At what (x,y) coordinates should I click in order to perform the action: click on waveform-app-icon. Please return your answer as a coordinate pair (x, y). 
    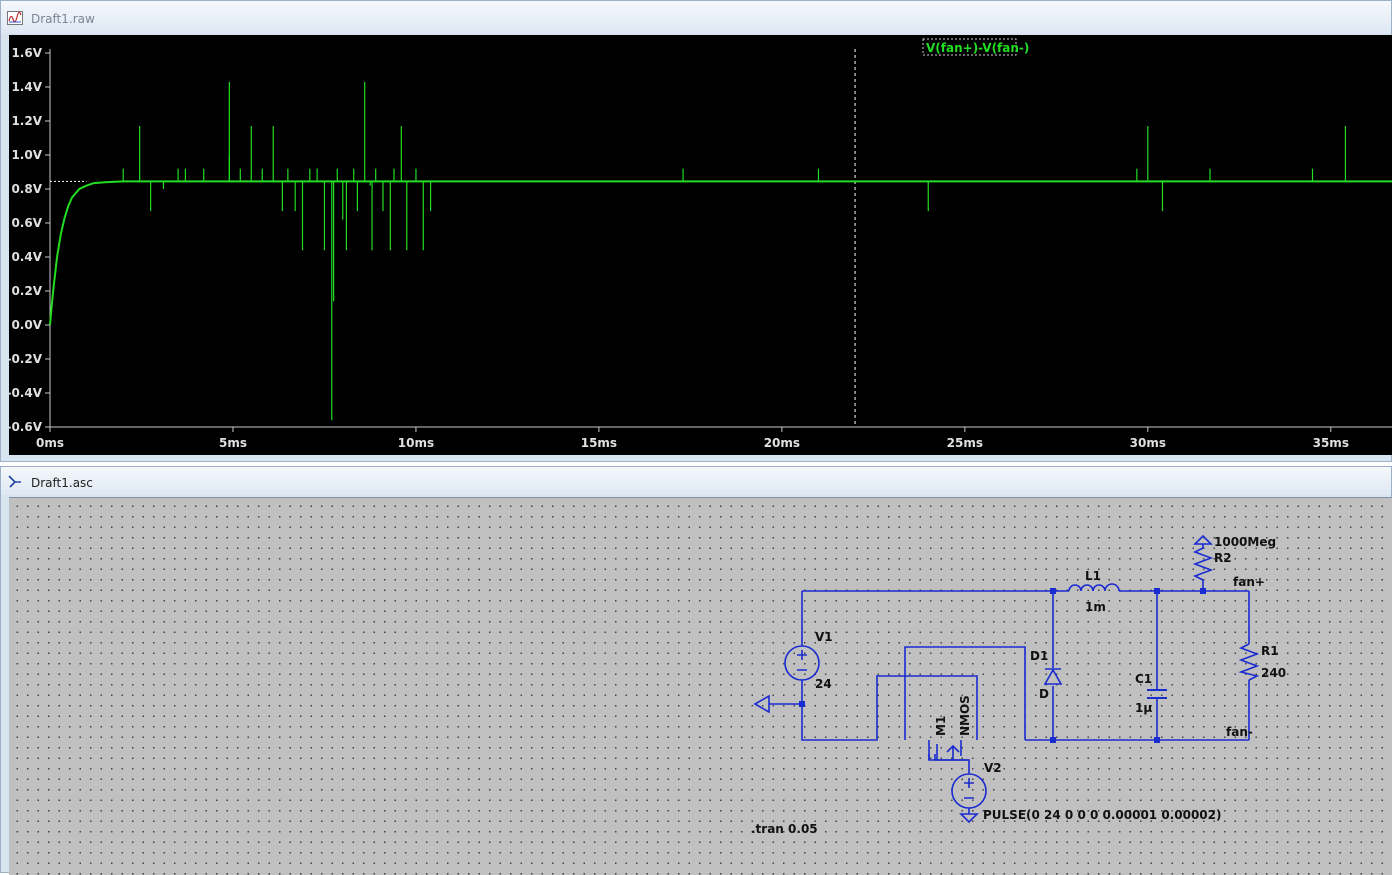
    Looking at the image, I should click on (15, 18).